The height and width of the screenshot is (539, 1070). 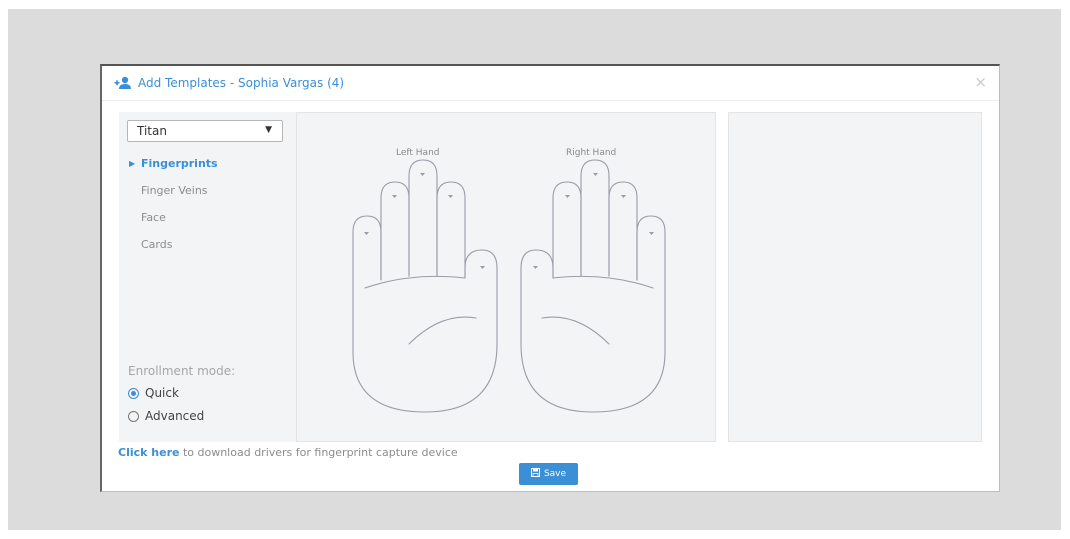 I want to click on add-user-icon, so click(x=122, y=82).